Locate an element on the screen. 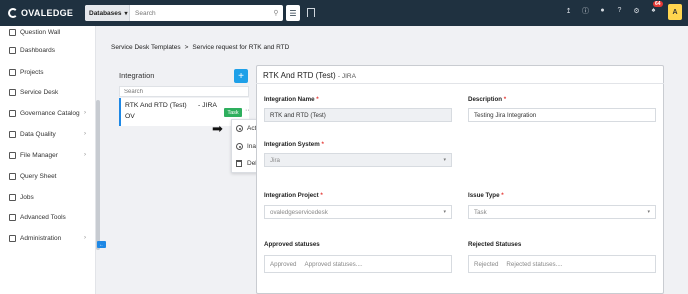  inactive-icon is located at coordinates (239, 146).